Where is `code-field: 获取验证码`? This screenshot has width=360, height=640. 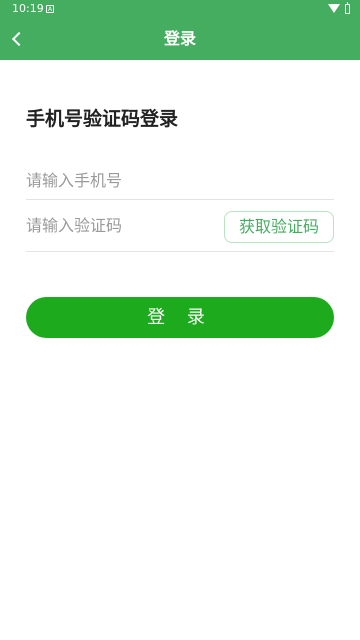
code-field: 获取验证码 is located at coordinates (180, 228).